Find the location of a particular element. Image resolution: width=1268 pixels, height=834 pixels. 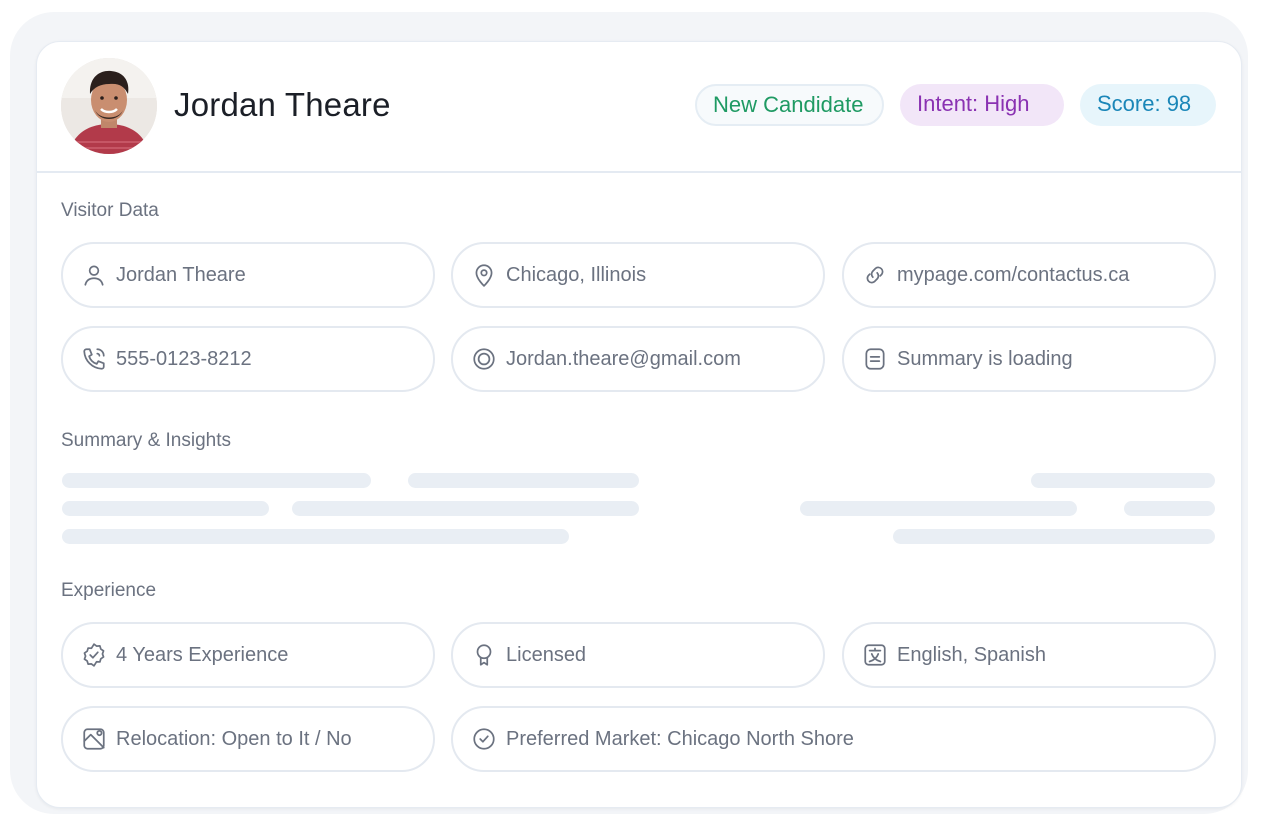

visitor-url: mypage.com/contactus.ca is located at coordinates (1013, 275).